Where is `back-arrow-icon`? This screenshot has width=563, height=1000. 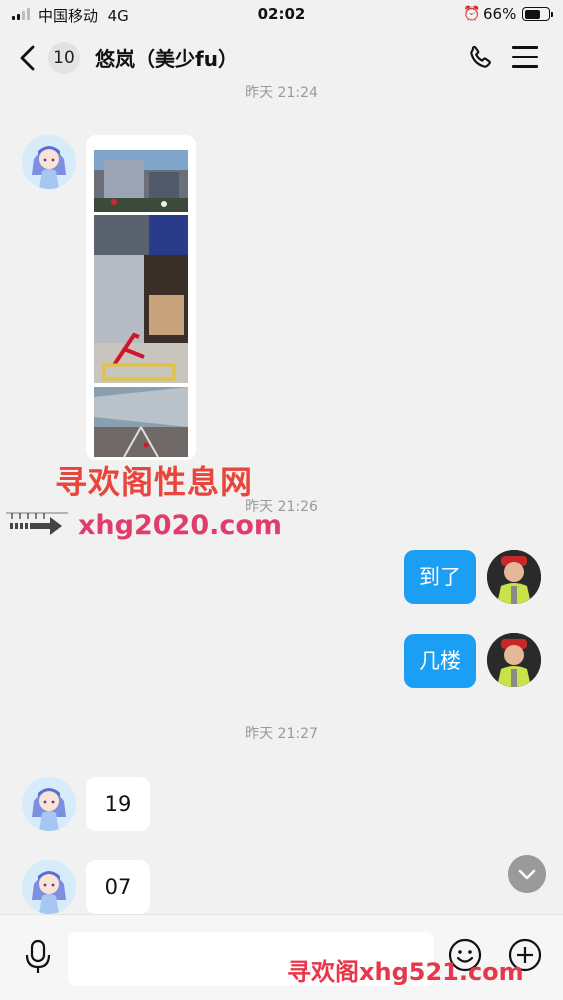 back-arrow-icon is located at coordinates (28, 58).